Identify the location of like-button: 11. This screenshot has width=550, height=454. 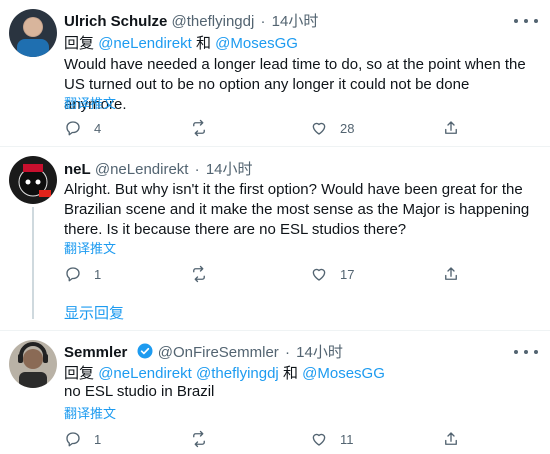
(332, 439).